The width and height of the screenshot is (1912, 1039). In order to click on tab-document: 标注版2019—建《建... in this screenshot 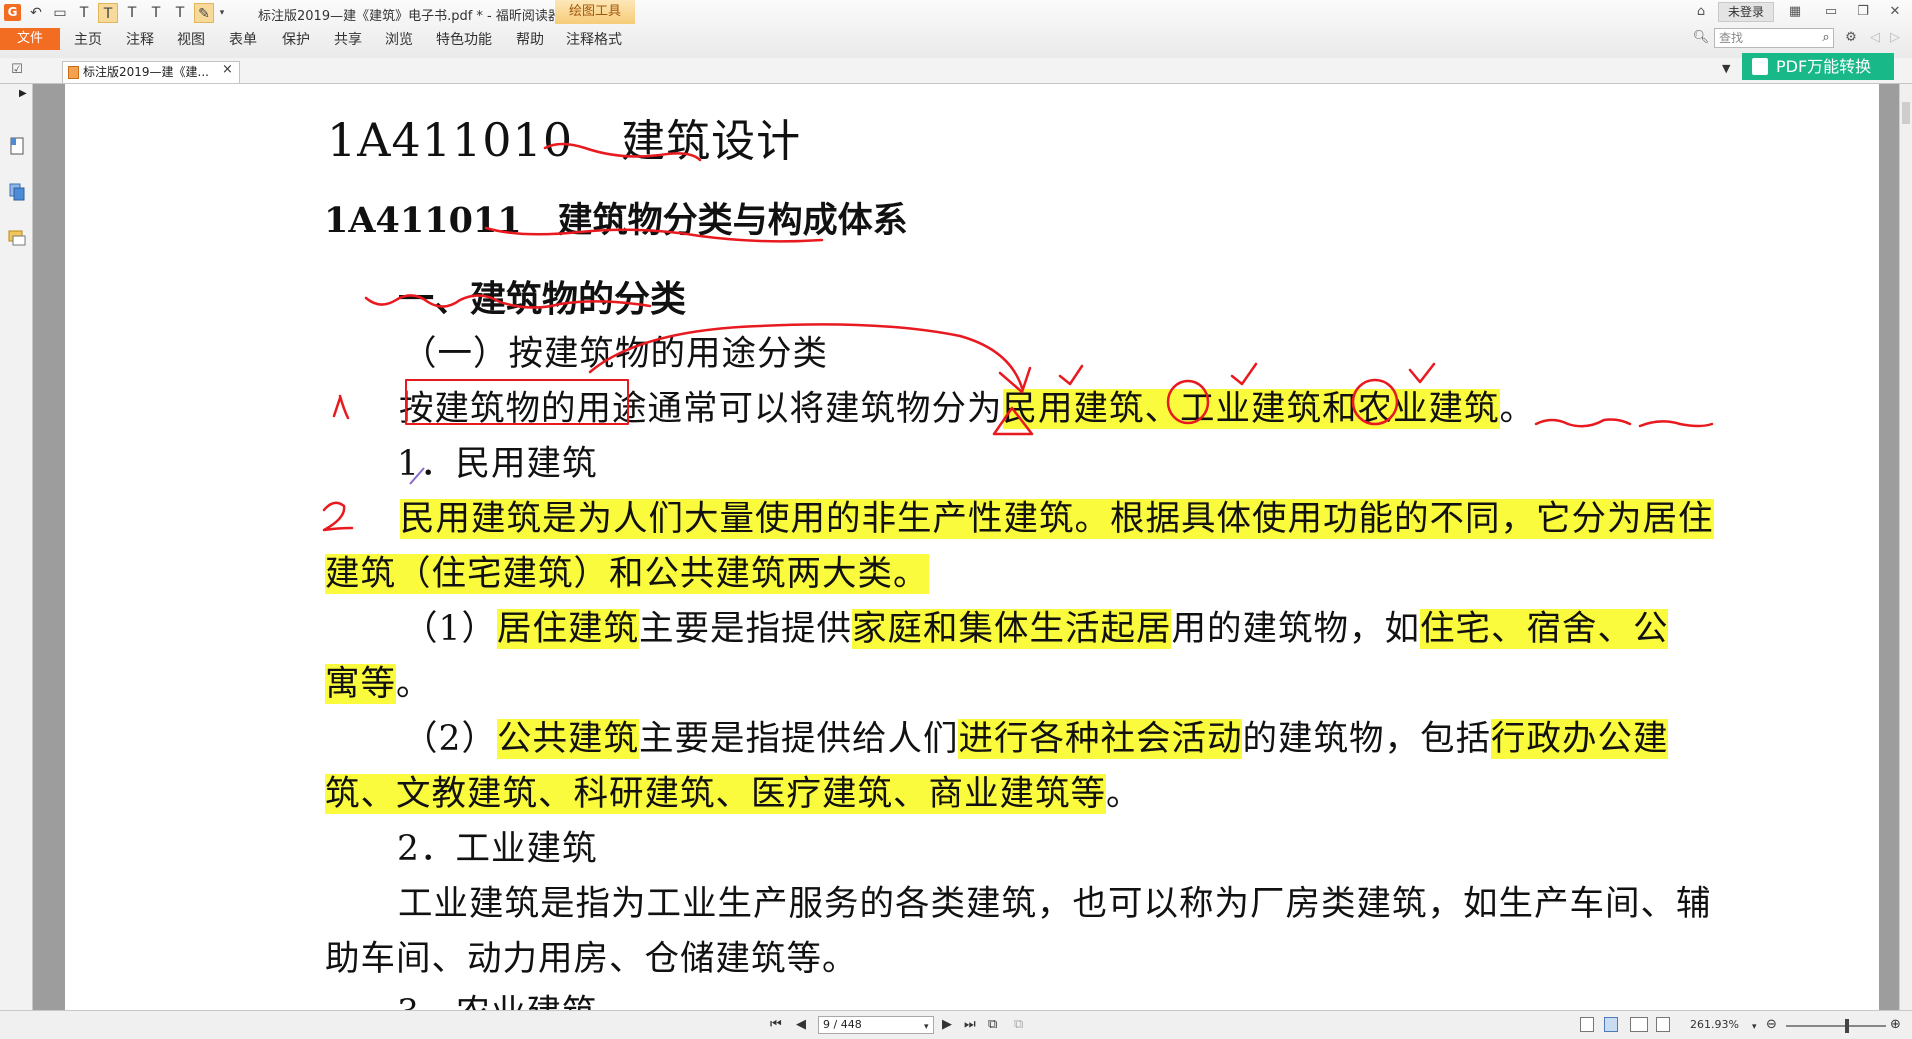, I will do `click(151, 72)`.